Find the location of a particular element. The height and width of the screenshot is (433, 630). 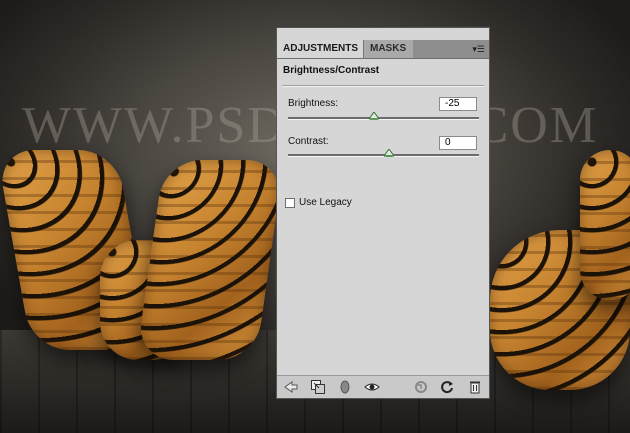

visibility-eye-icon is located at coordinates (372, 387).